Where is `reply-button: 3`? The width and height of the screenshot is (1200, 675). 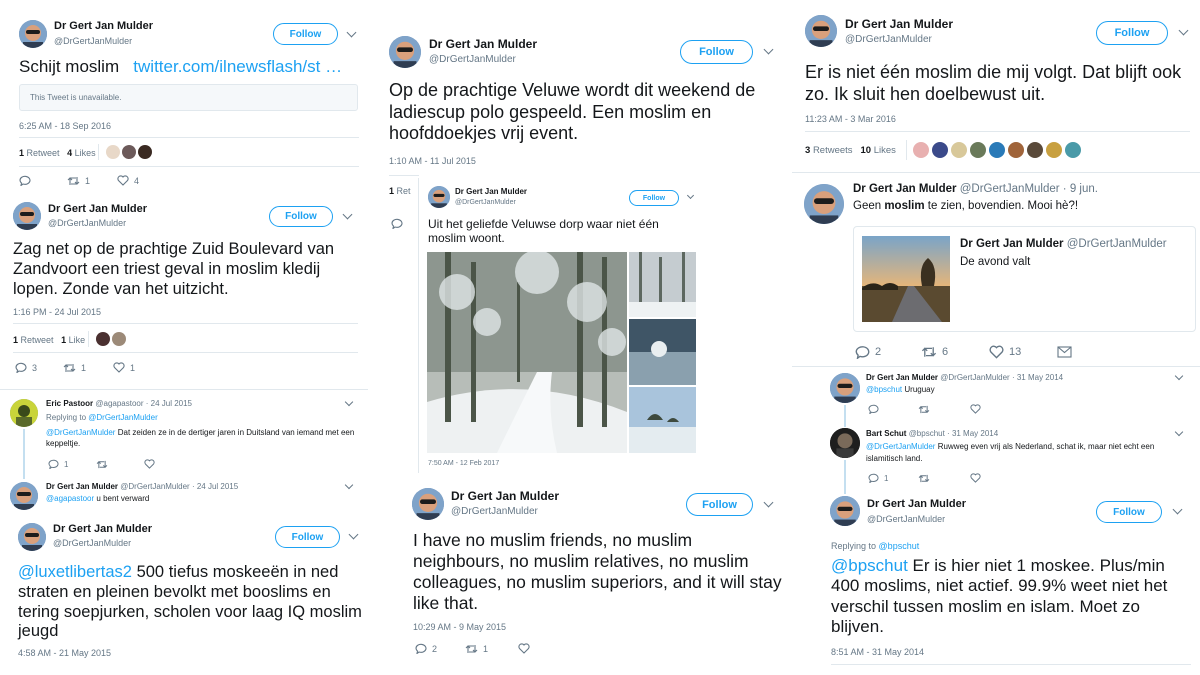 reply-button: 3 is located at coordinates (39, 367).